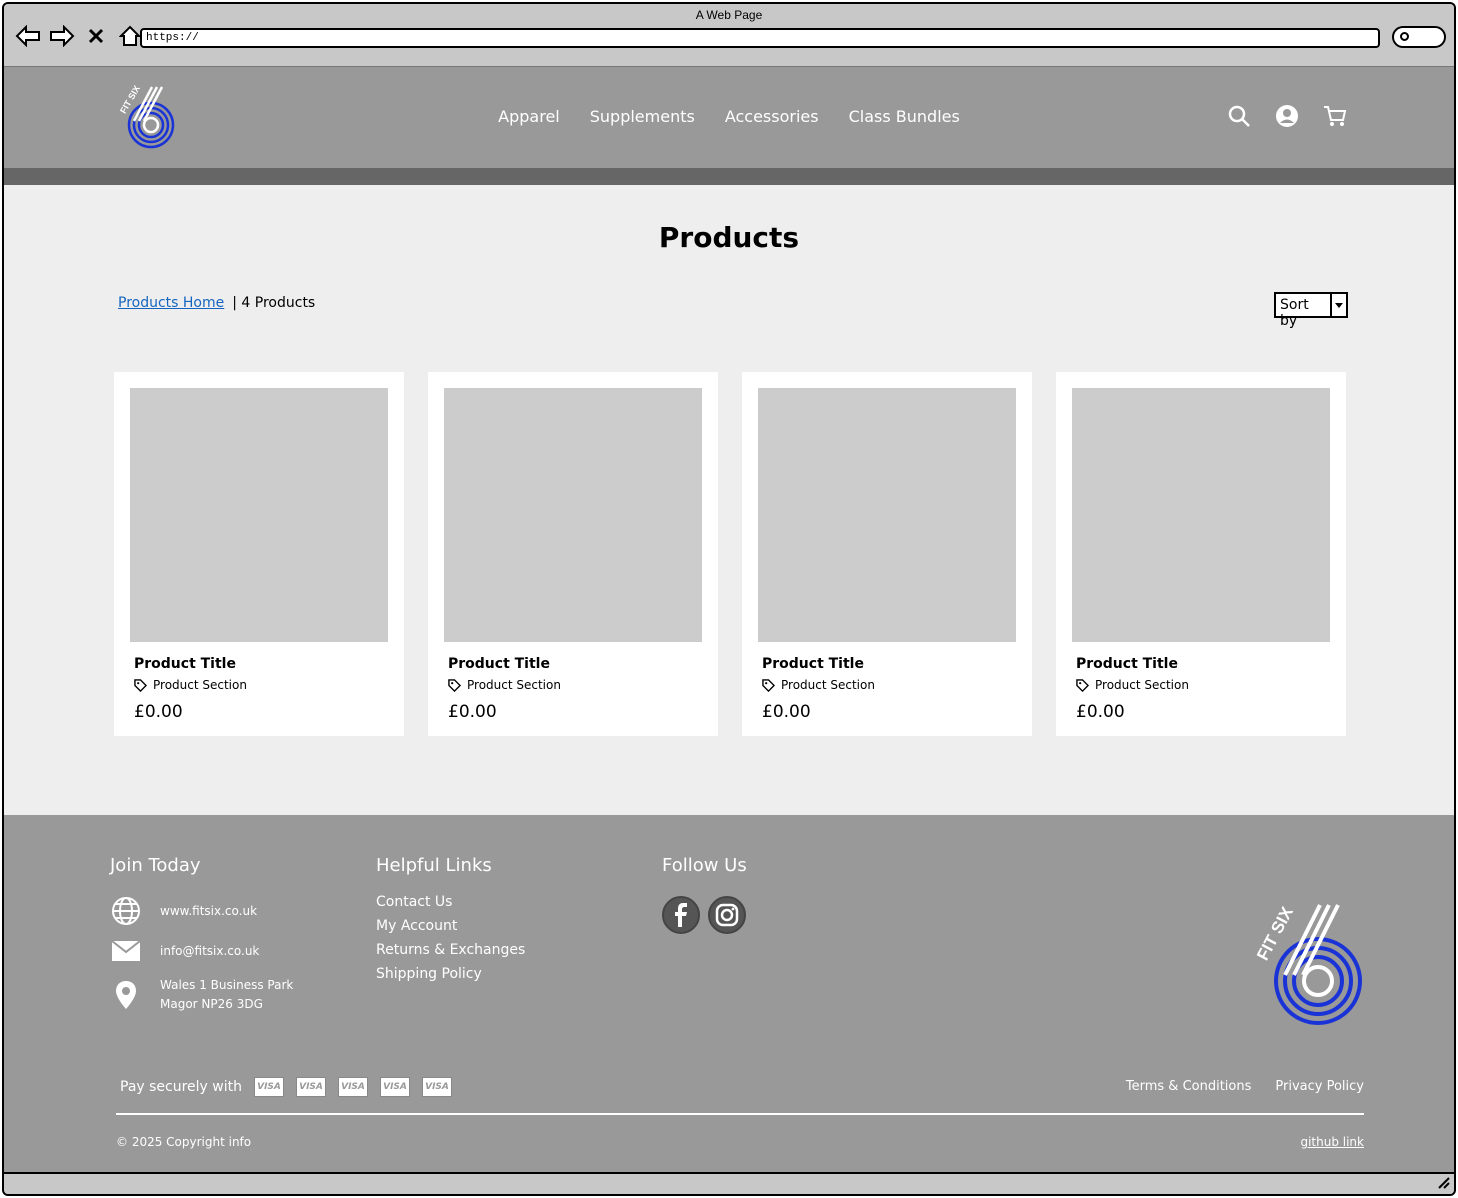 The image size is (1458, 1198). I want to click on follow-heading: Follow Us, so click(704, 865).